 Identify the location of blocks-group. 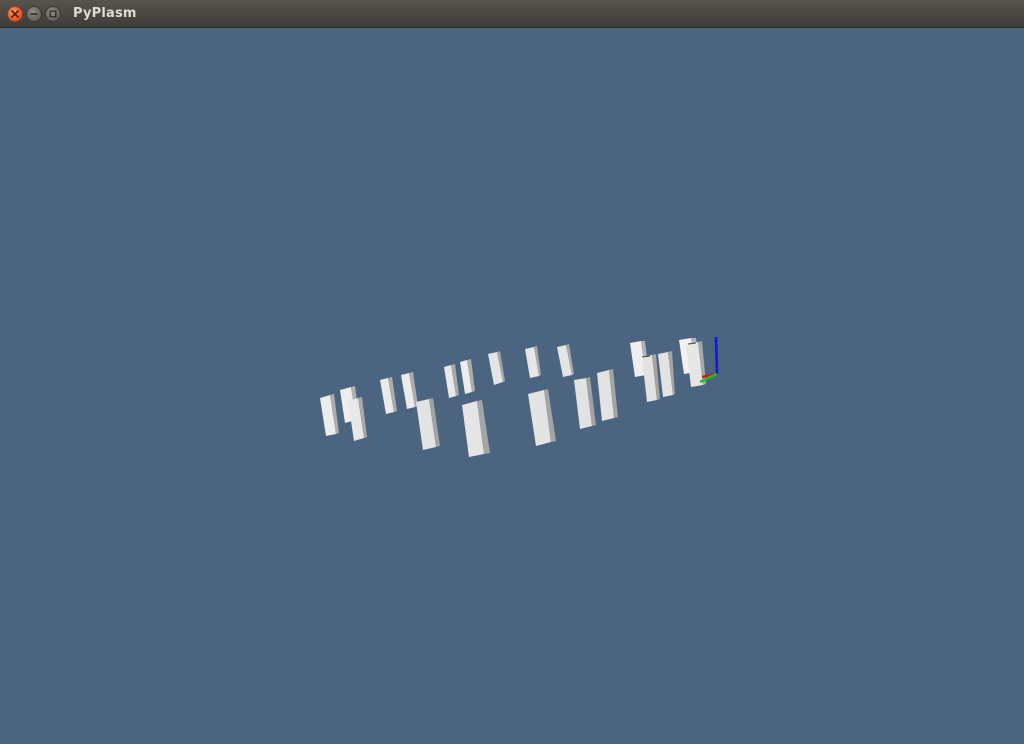
(513, 397).